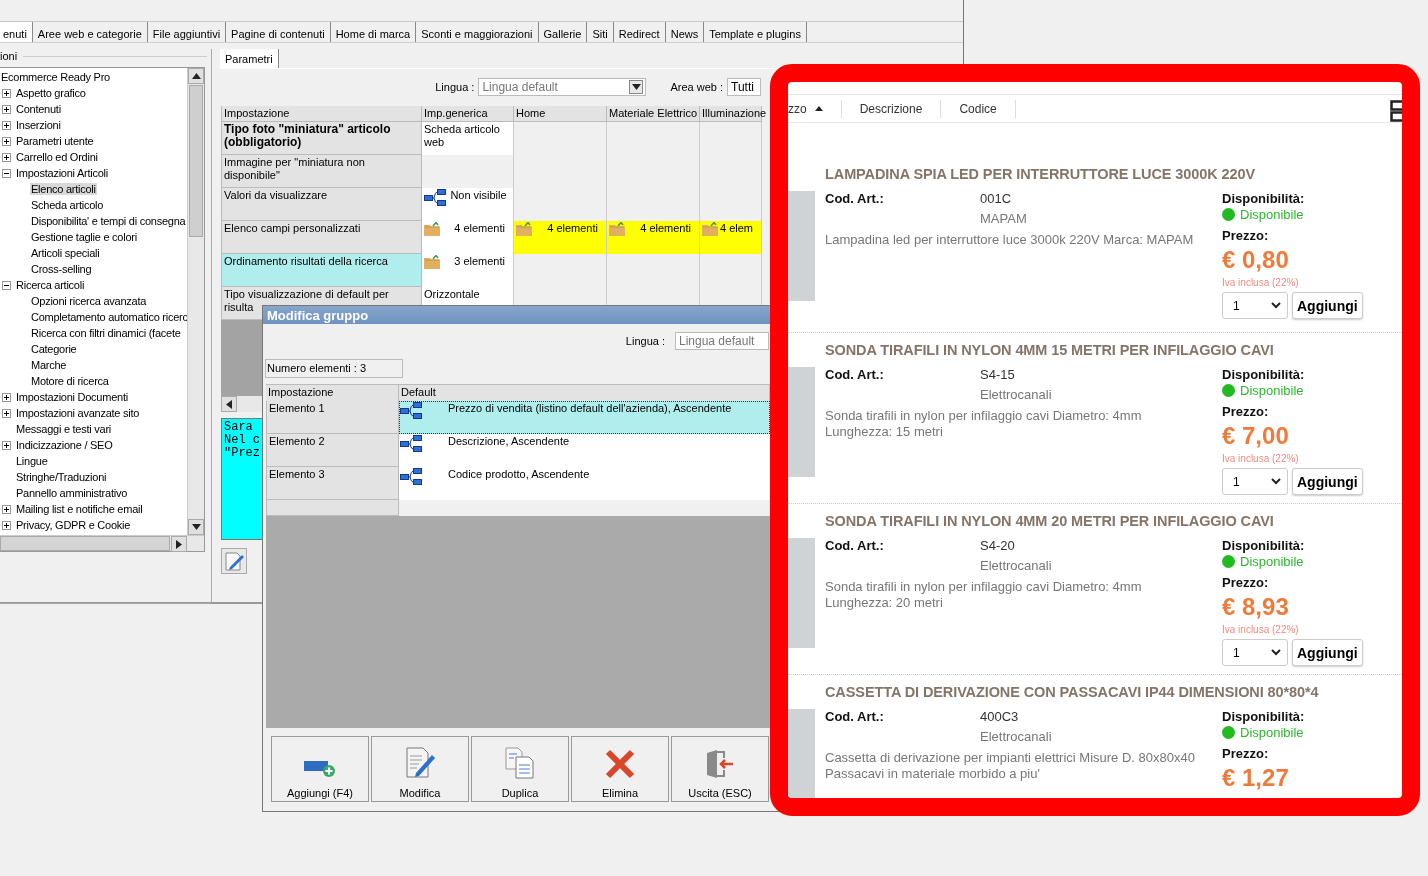 The image size is (1428, 876). I want to click on sort-option: Codice, so click(978, 108).